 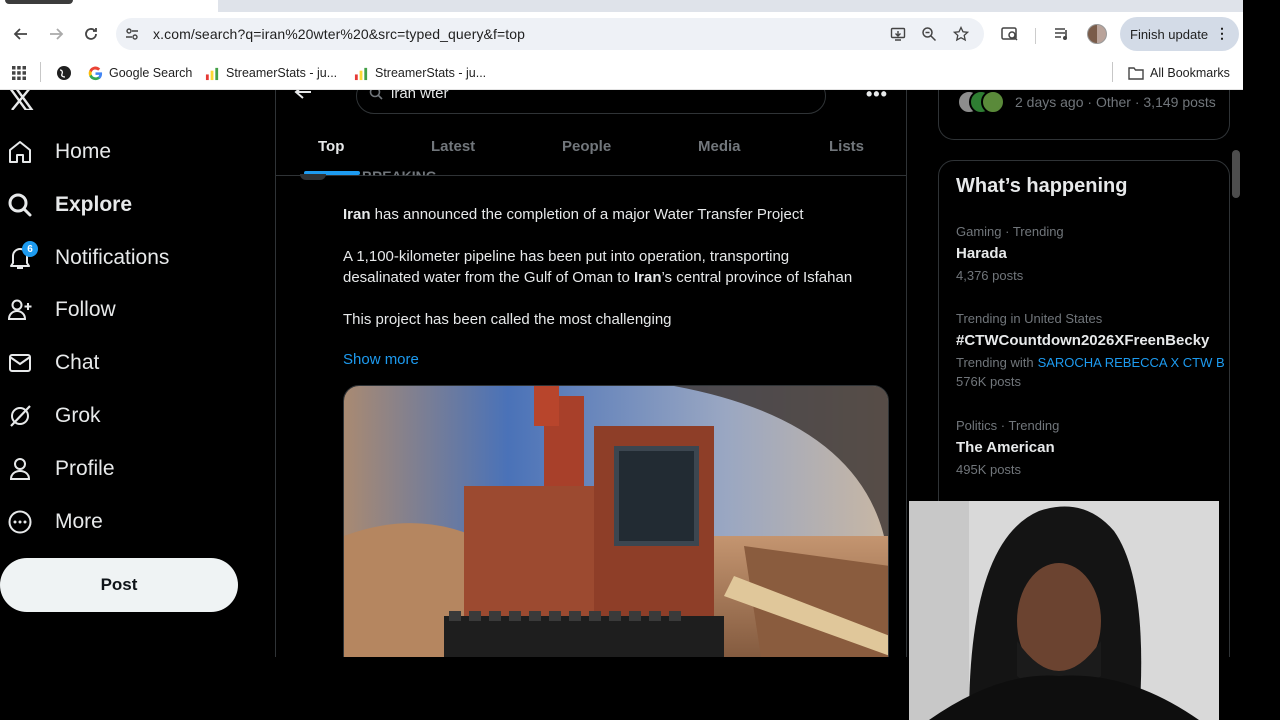 I want to click on search-query: iran wter, so click(x=420, y=96).